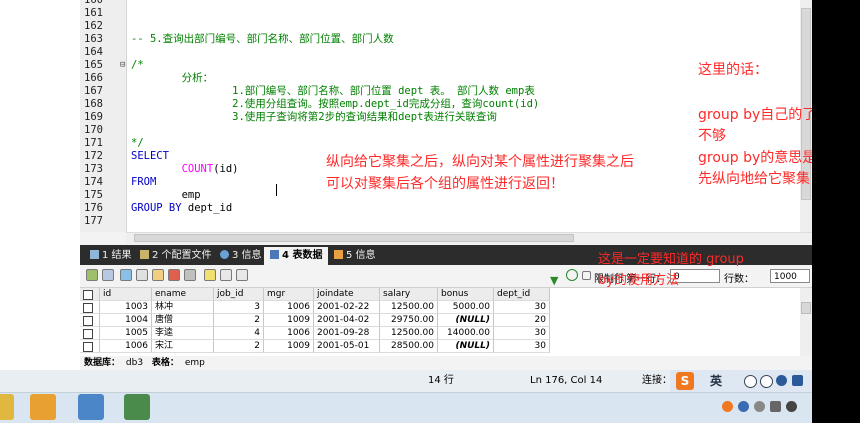  What do you see at coordinates (142, 275) in the screenshot?
I see `refresh-icon` at bounding box center [142, 275].